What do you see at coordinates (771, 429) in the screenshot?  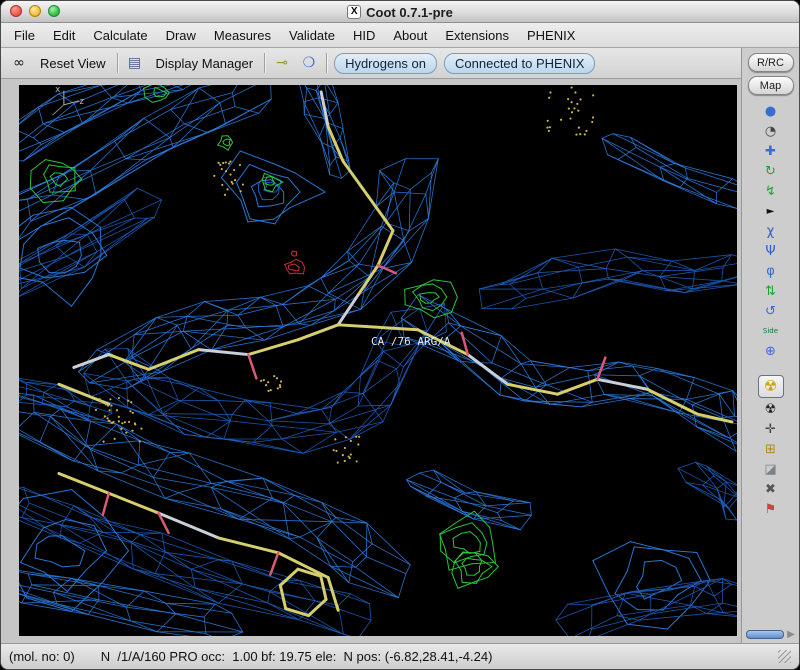 I see `crosshair-icon: ✛` at bounding box center [771, 429].